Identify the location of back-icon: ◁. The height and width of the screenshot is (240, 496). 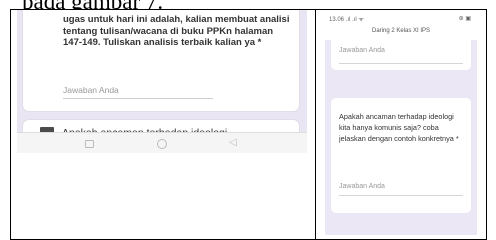
(233, 142).